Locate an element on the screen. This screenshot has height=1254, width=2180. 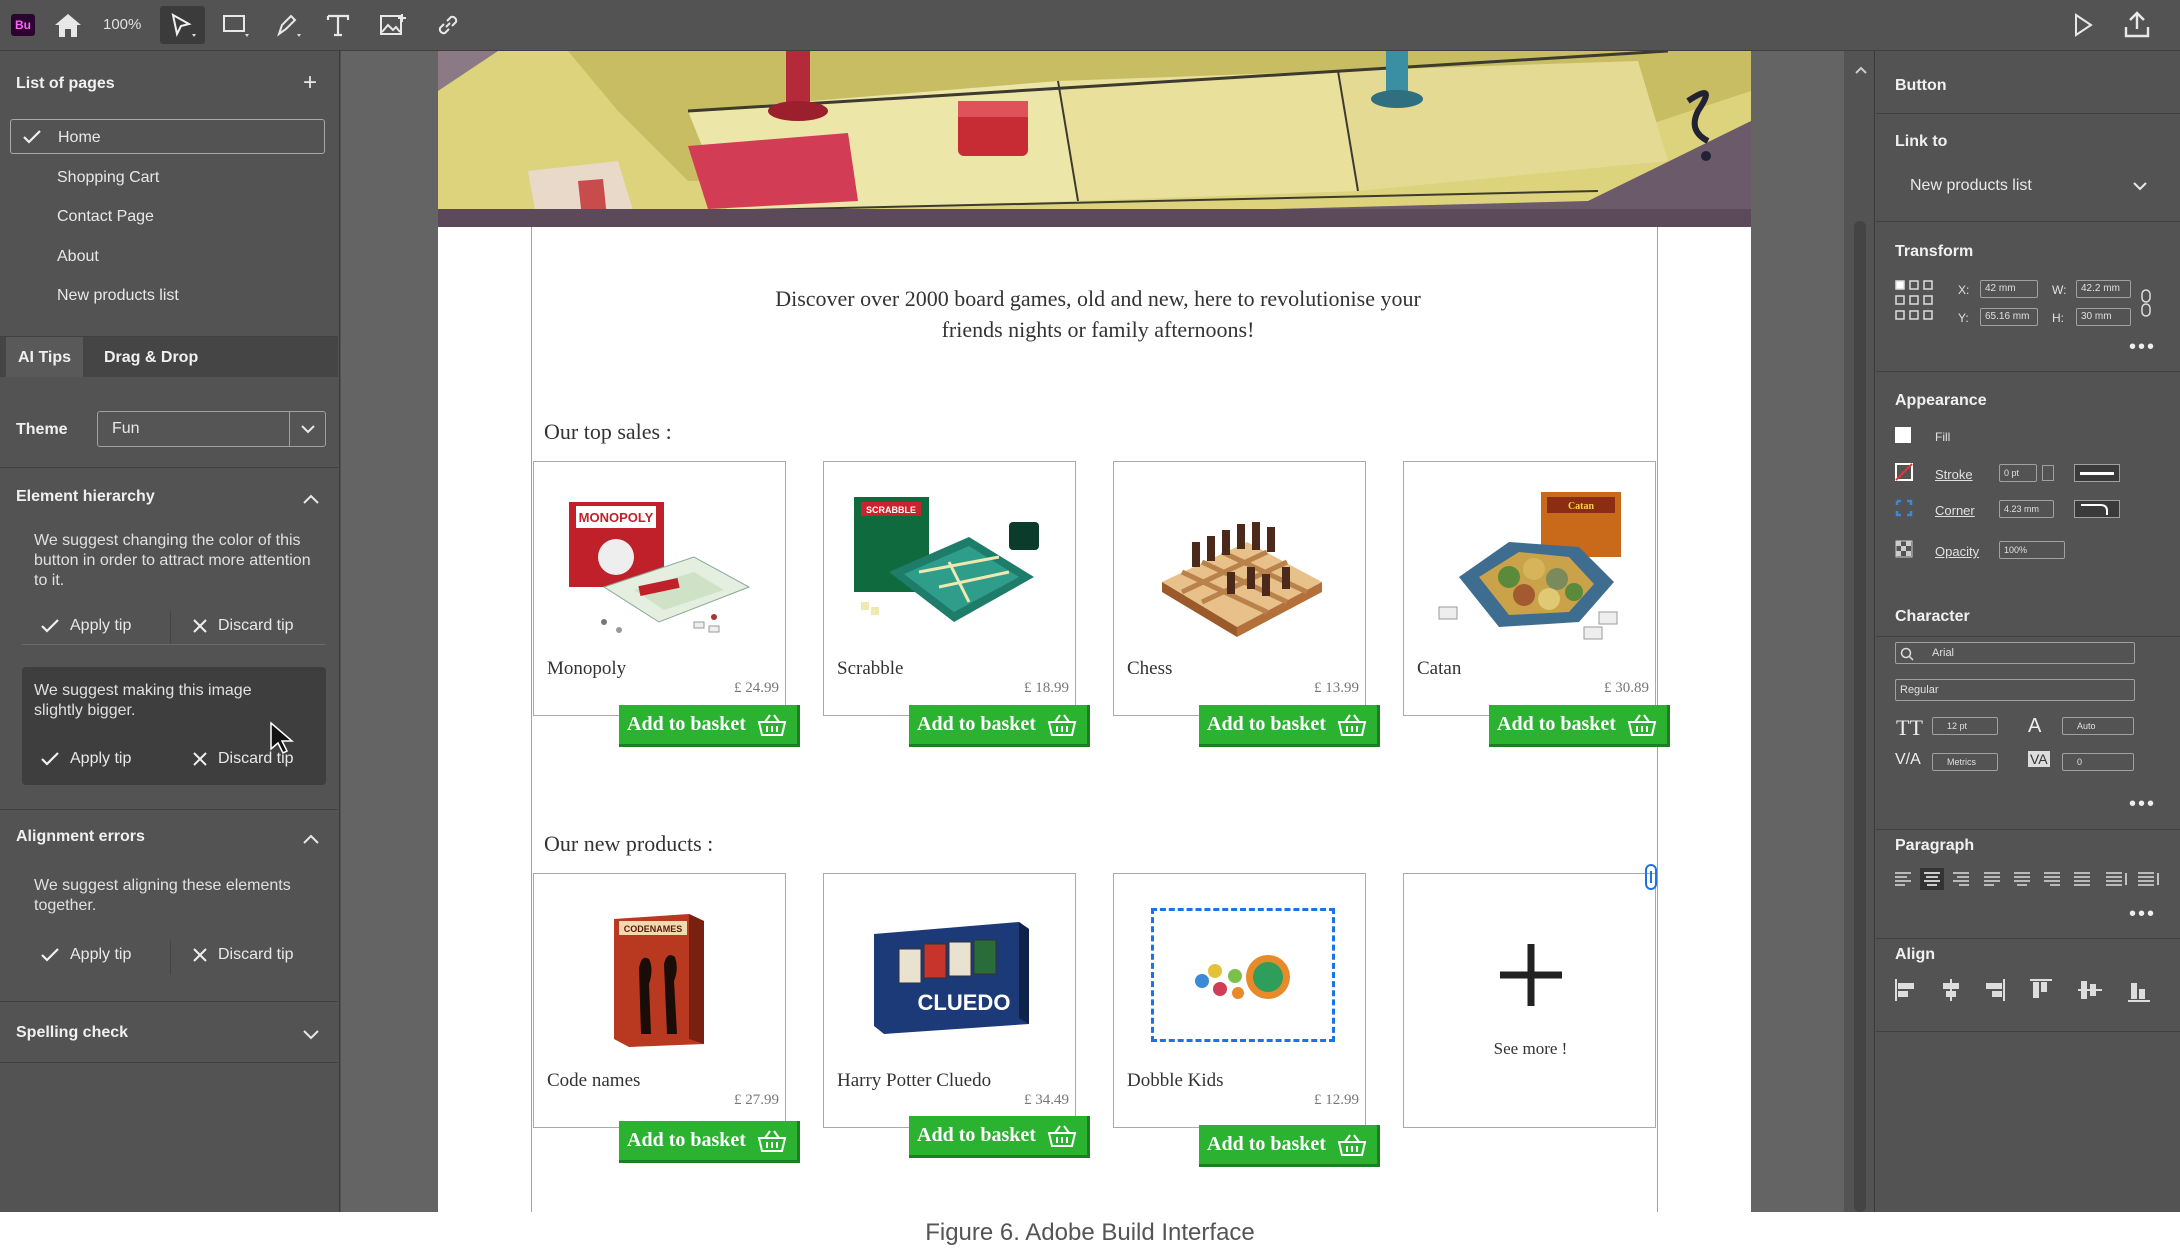
page-item-shopping-cart: Shopping Cart is located at coordinates (167, 177).